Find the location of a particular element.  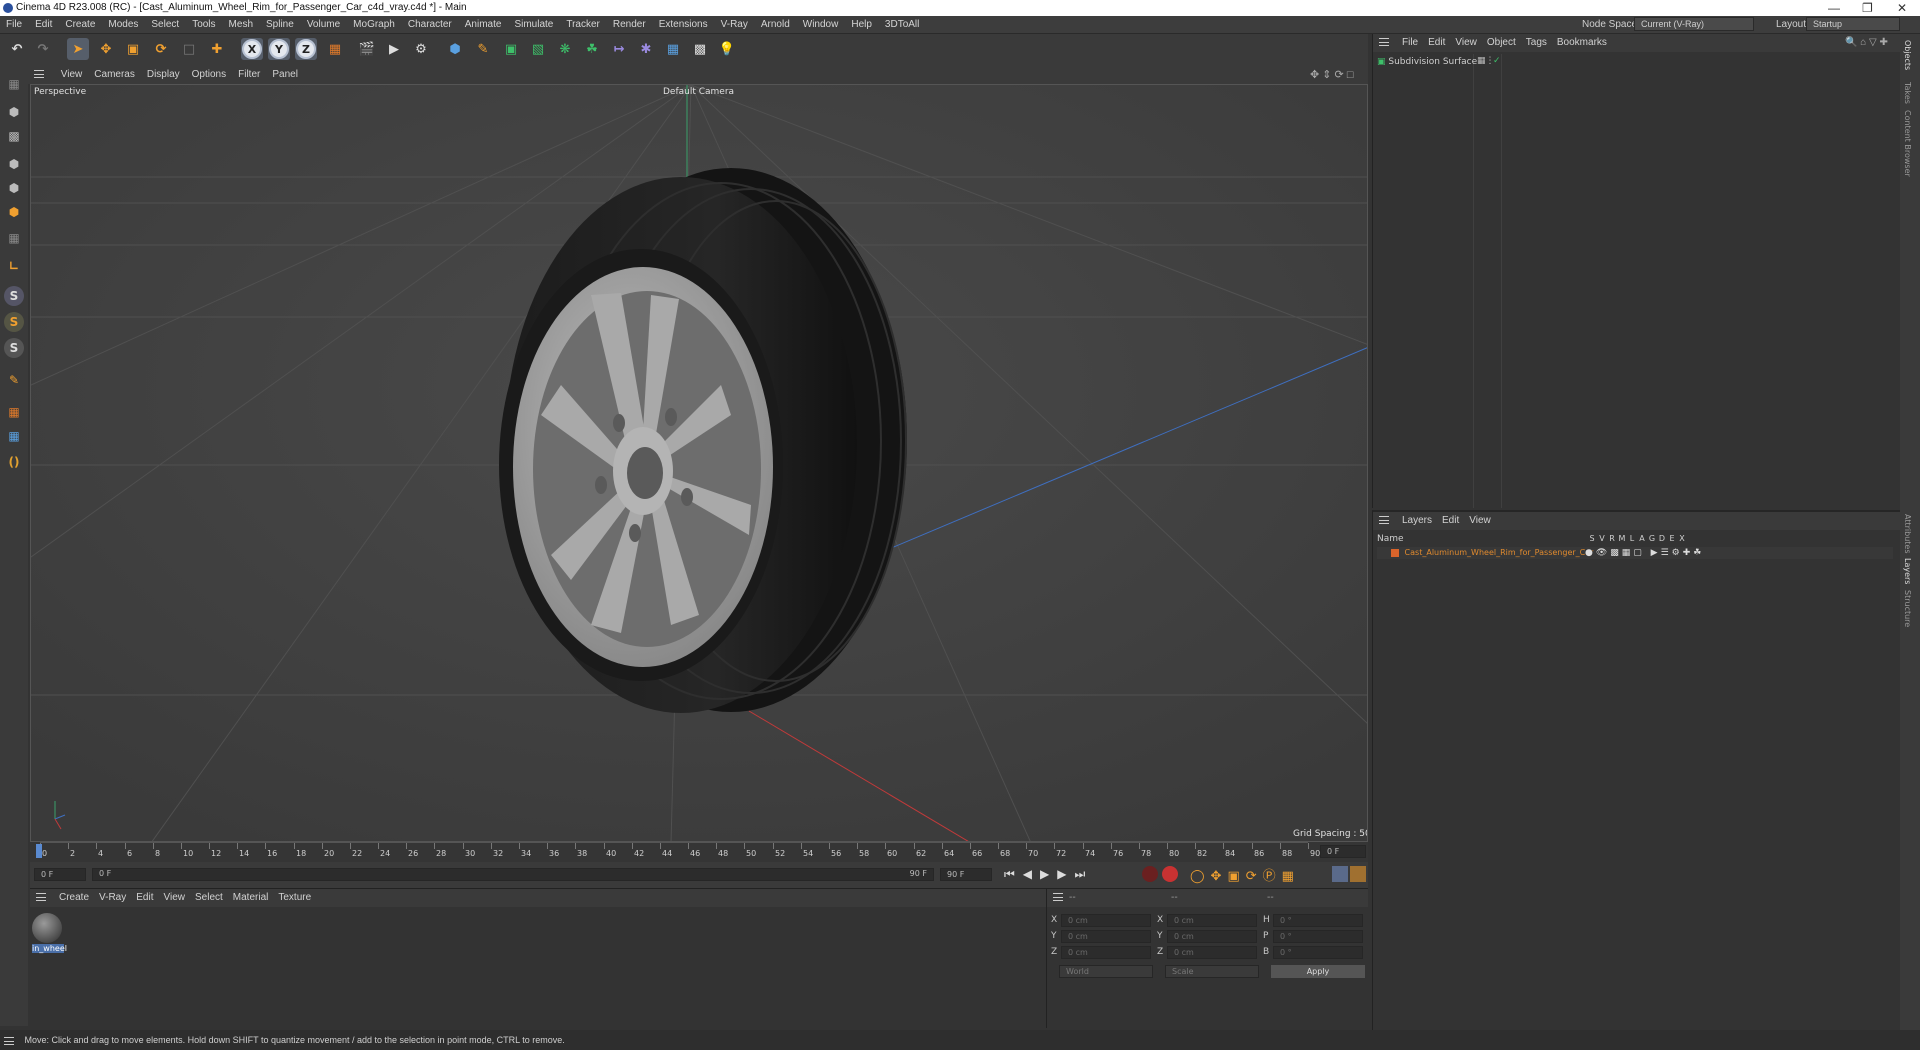

pen-spline-icon: ✎ is located at coordinates (483, 49).